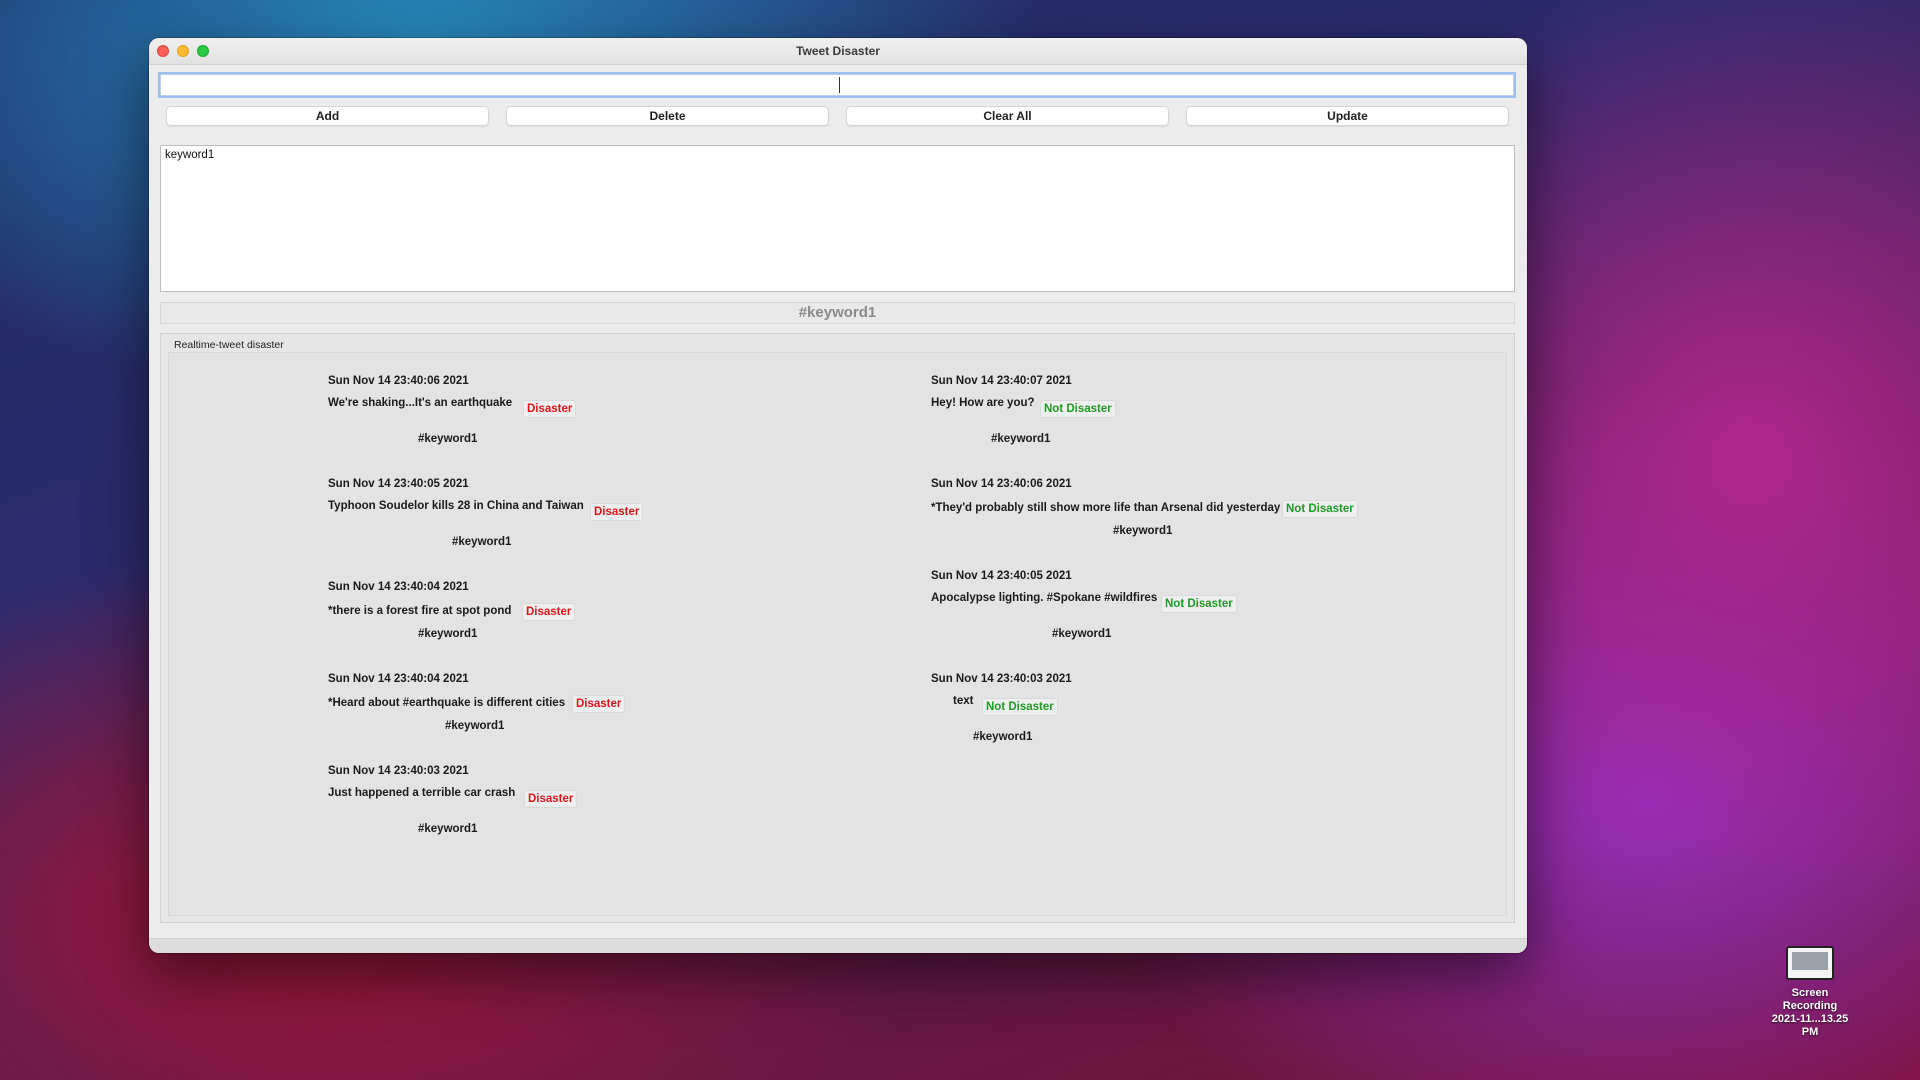 This screenshot has height=1080, width=1920. What do you see at coordinates (1810, 1025) in the screenshot?
I see `desktop-icon-label-line2: 2021-11...13.25 PM` at bounding box center [1810, 1025].